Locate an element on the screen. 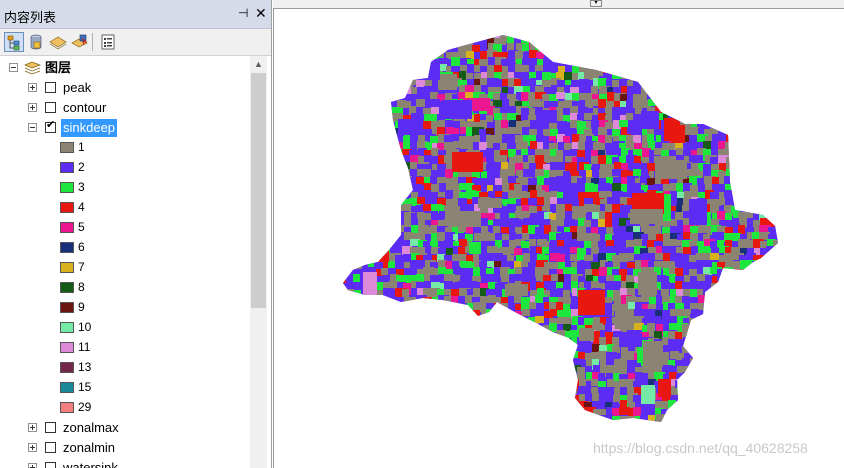  legend-item: 11 is located at coordinates (125, 348).